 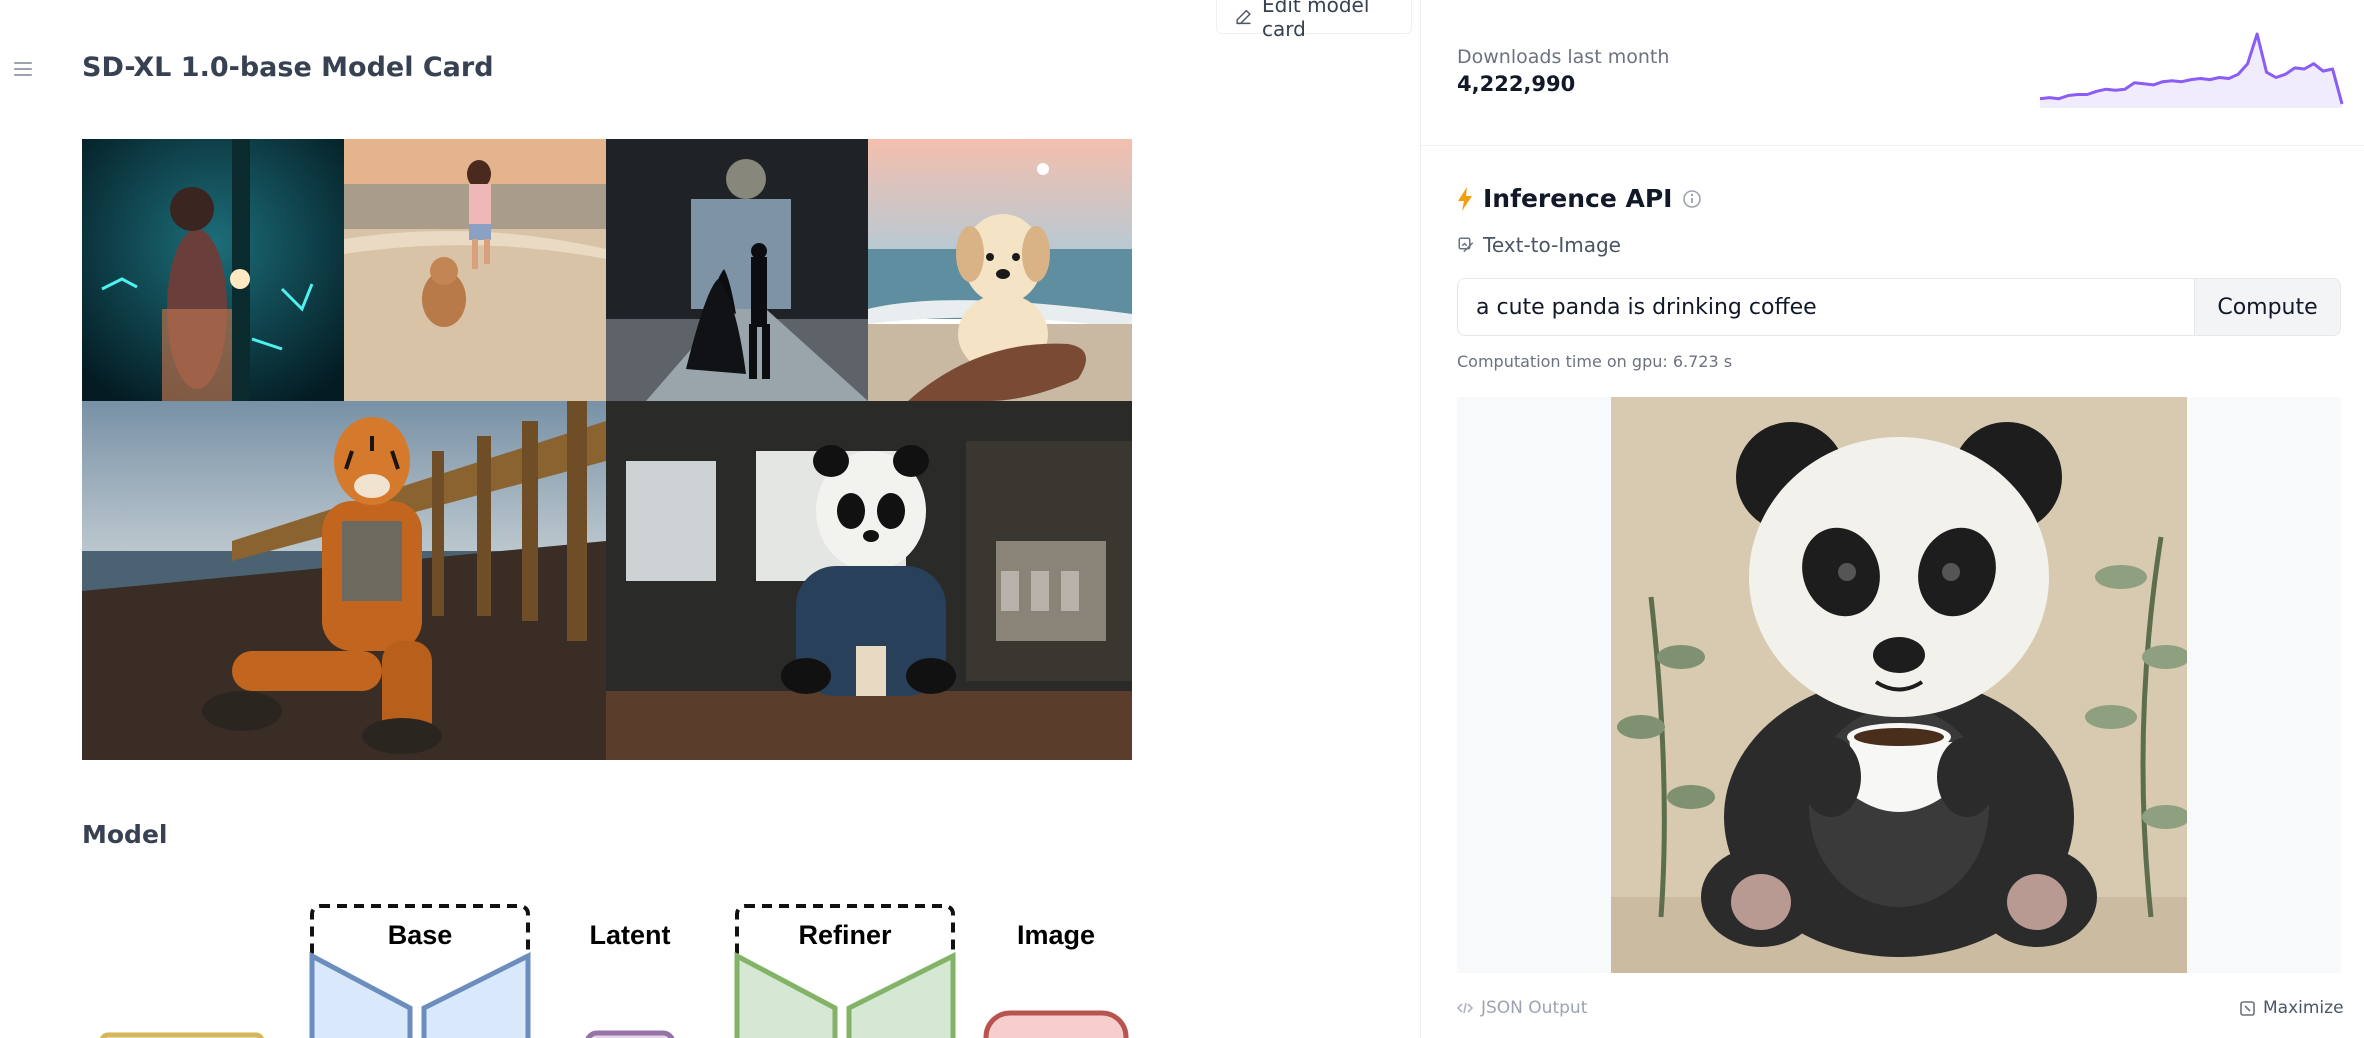 I want to click on code-icon, so click(x=1465, y=1008).